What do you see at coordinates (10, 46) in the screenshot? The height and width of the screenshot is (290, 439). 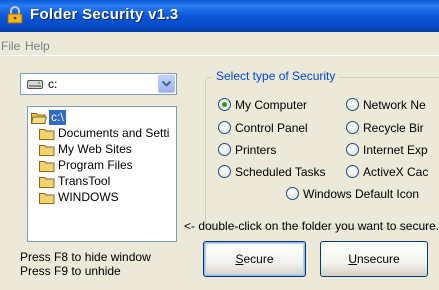 I see `menu-file: File` at bounding box center [10, 46].